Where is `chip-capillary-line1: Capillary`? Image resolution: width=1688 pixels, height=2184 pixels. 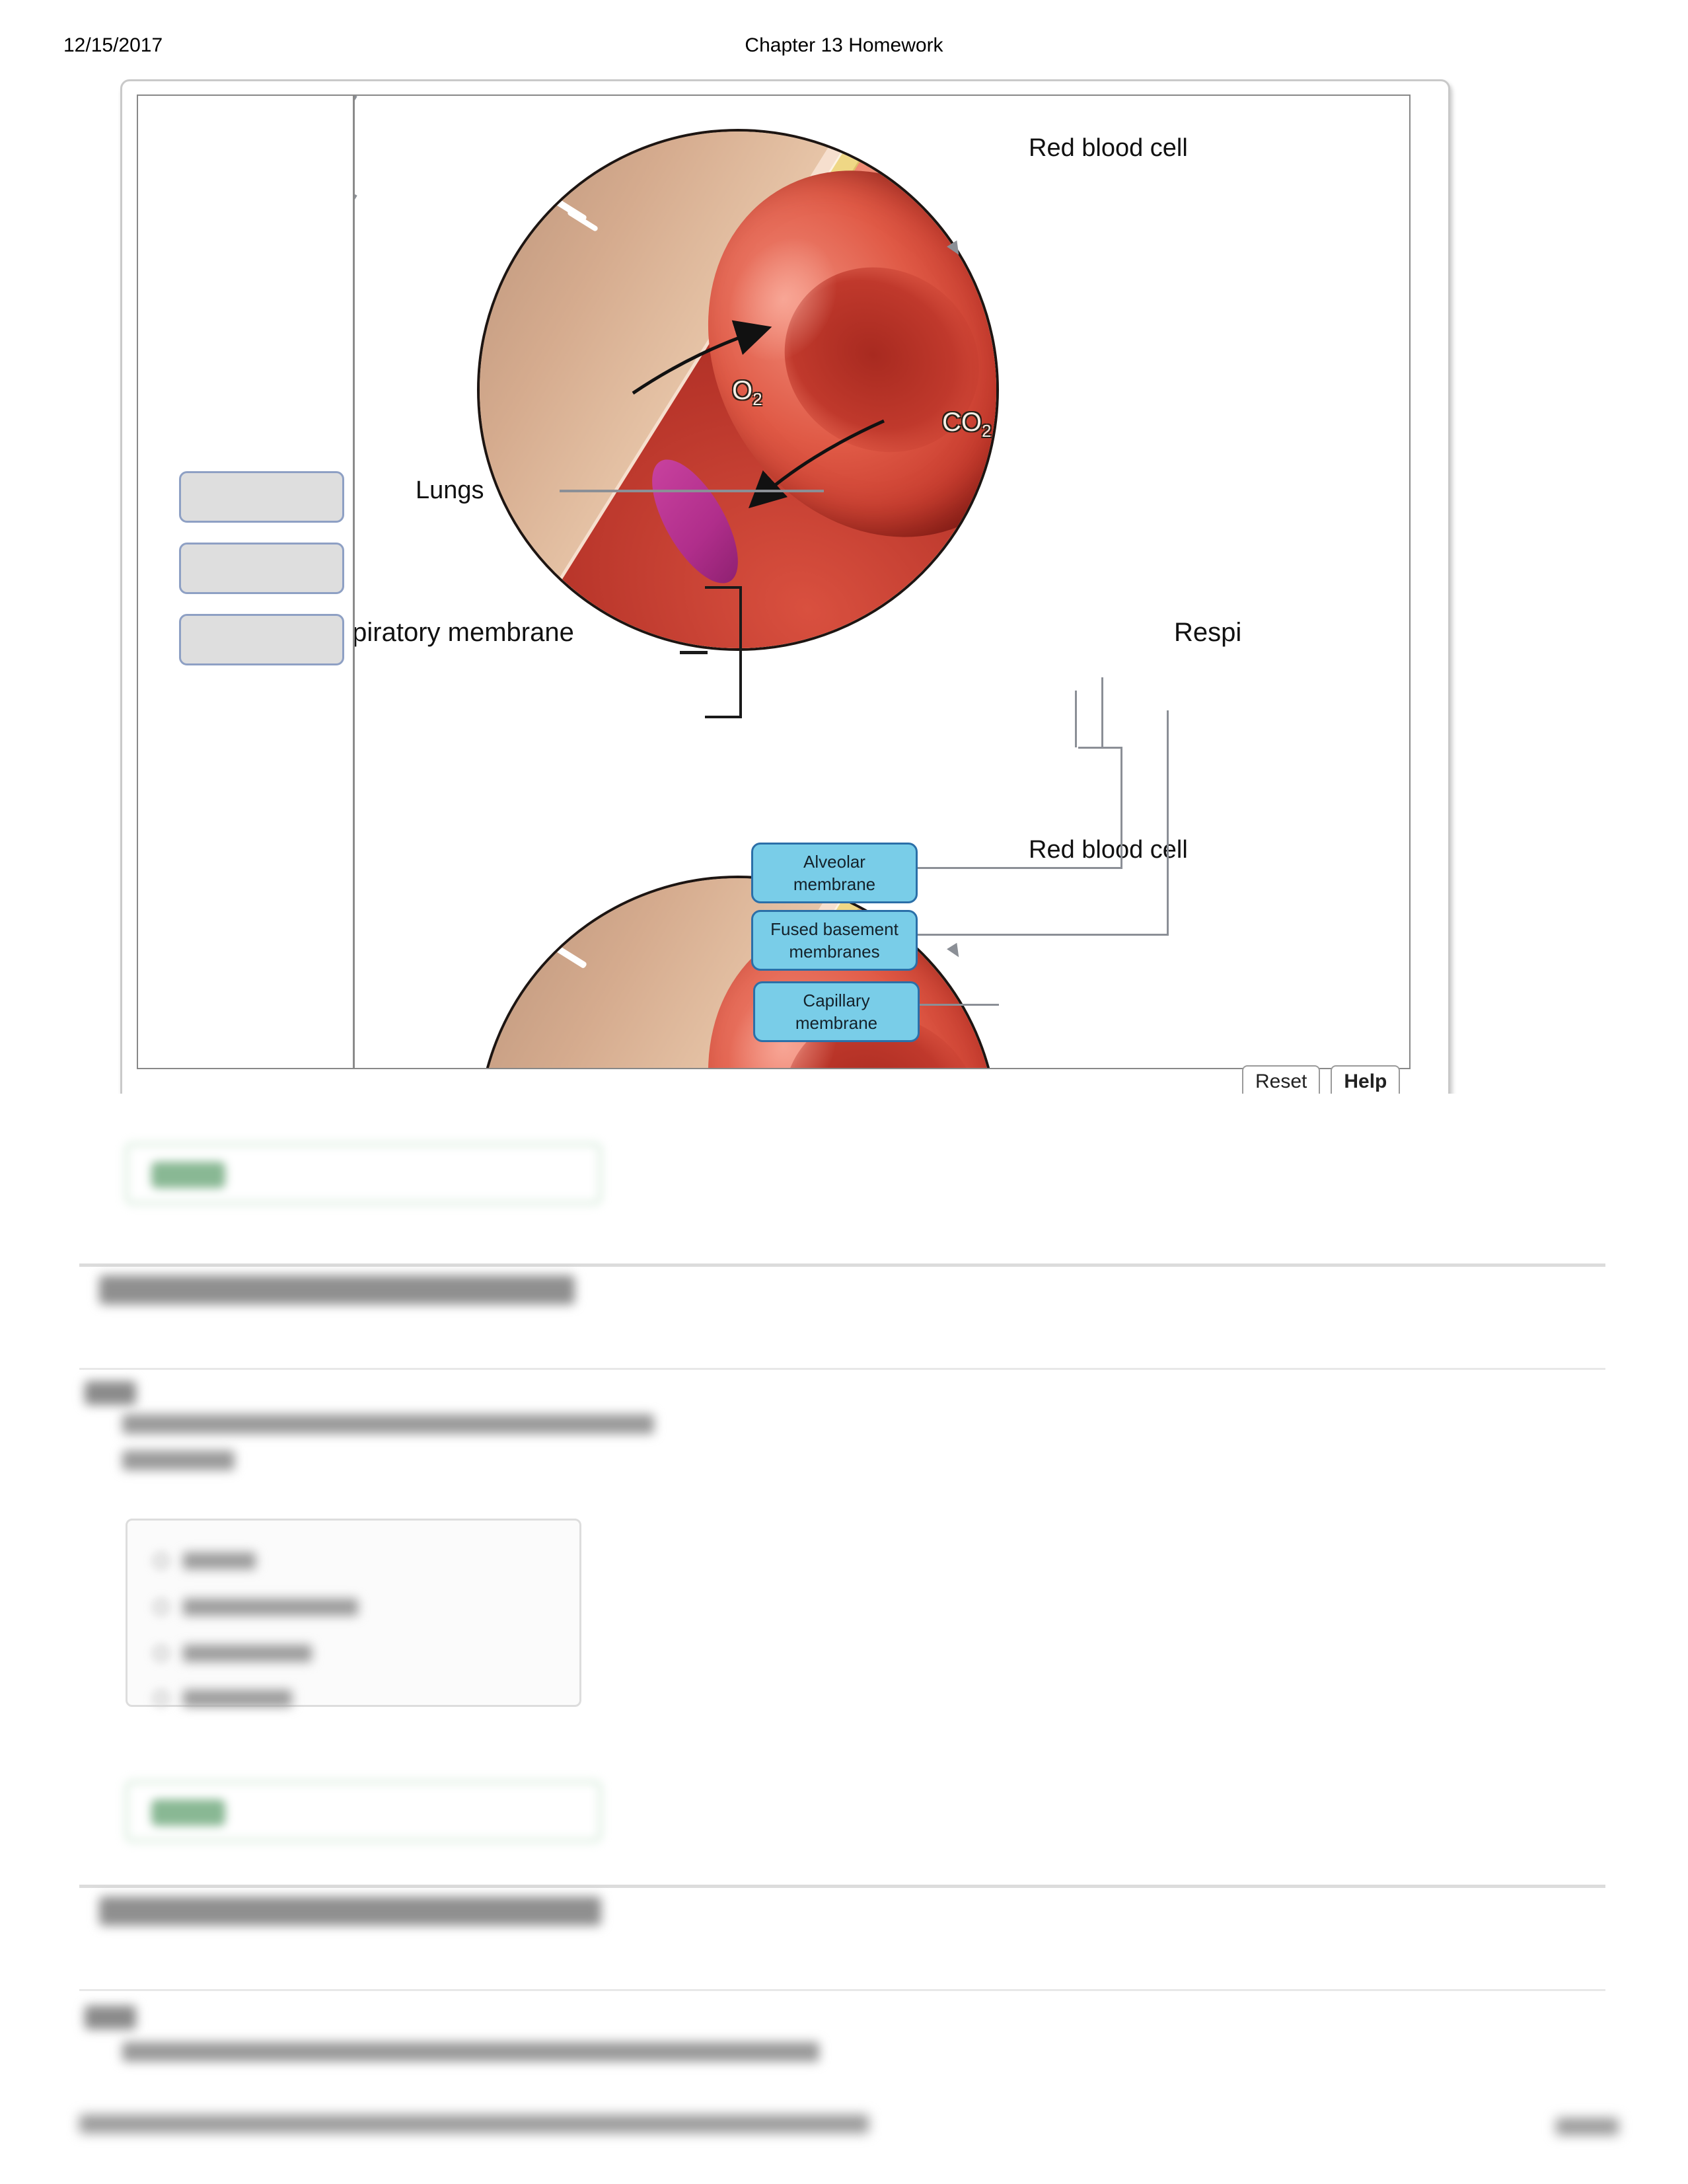
chip-capillary-line1: Capillary is located at coordinates (836, 1000).